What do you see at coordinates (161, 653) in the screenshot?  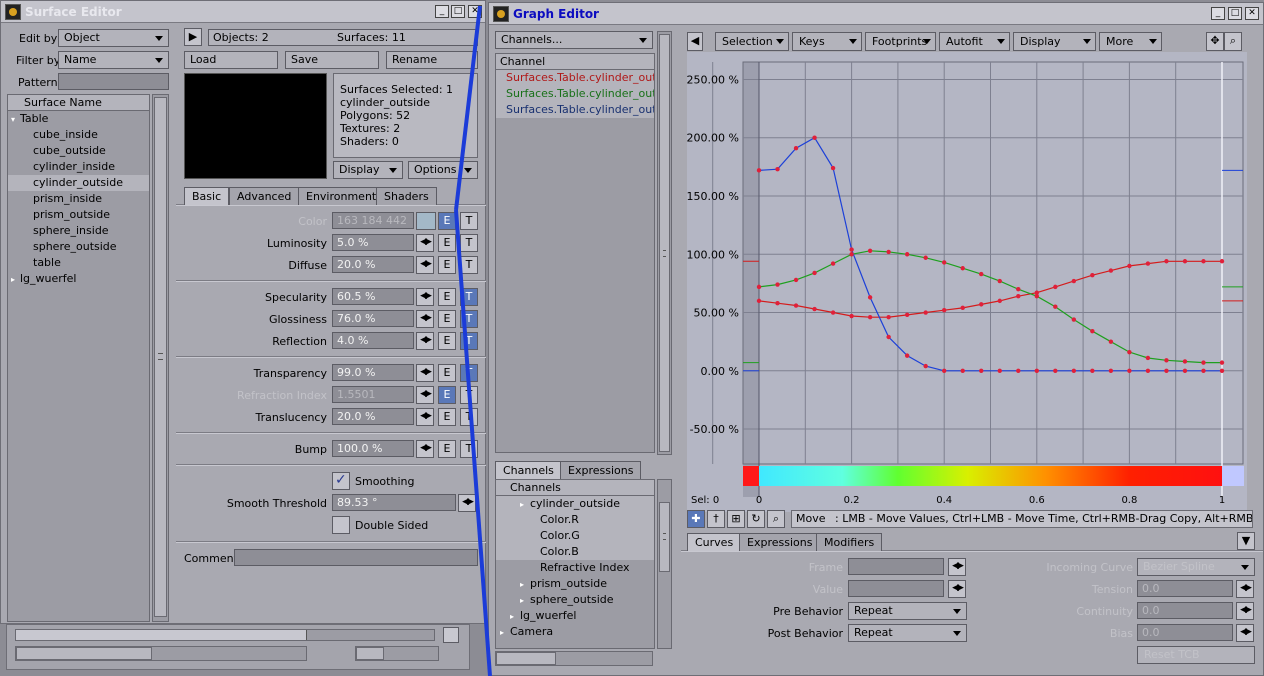 I see `horizontal-scrollbar` at bounding box center [161, 653].